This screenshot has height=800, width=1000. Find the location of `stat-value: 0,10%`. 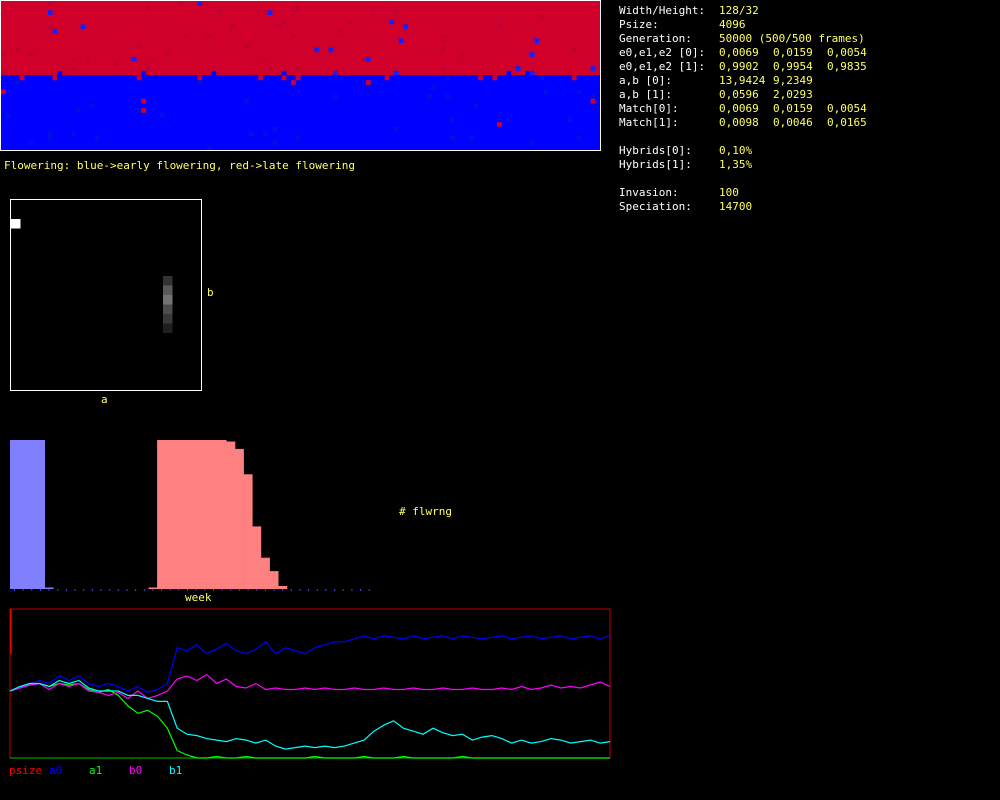

stat-value: 0,10% is located at coordinates (736, 150).